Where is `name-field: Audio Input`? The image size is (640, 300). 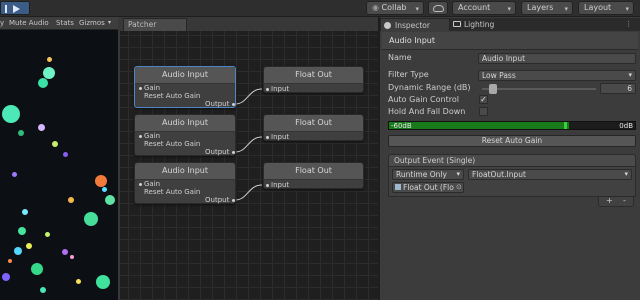
name-field: Audio Input is located at coordinates (557, 58).